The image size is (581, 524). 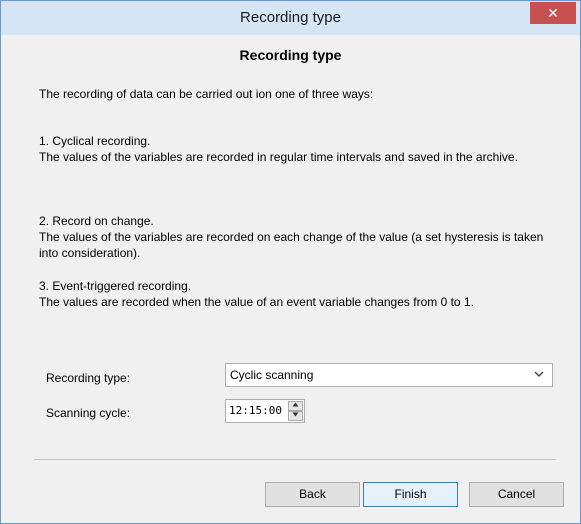 What do you see at coordinates (389, 375) in the screenshot?
I see `recording-type-select: Cyclic scanning` at bounding box center [389, 375].